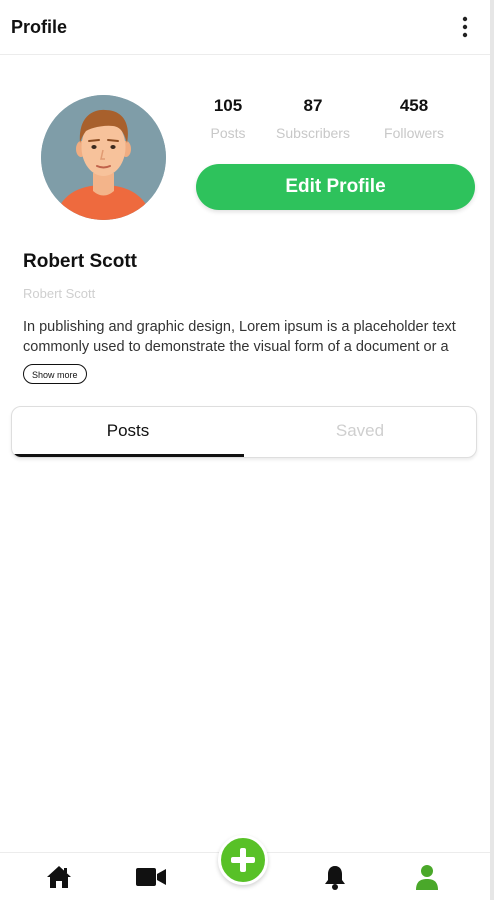 This screenshot has height=901, width=494. I want to click on stat-subscribers-label: Subscribers, so click(313, 133).